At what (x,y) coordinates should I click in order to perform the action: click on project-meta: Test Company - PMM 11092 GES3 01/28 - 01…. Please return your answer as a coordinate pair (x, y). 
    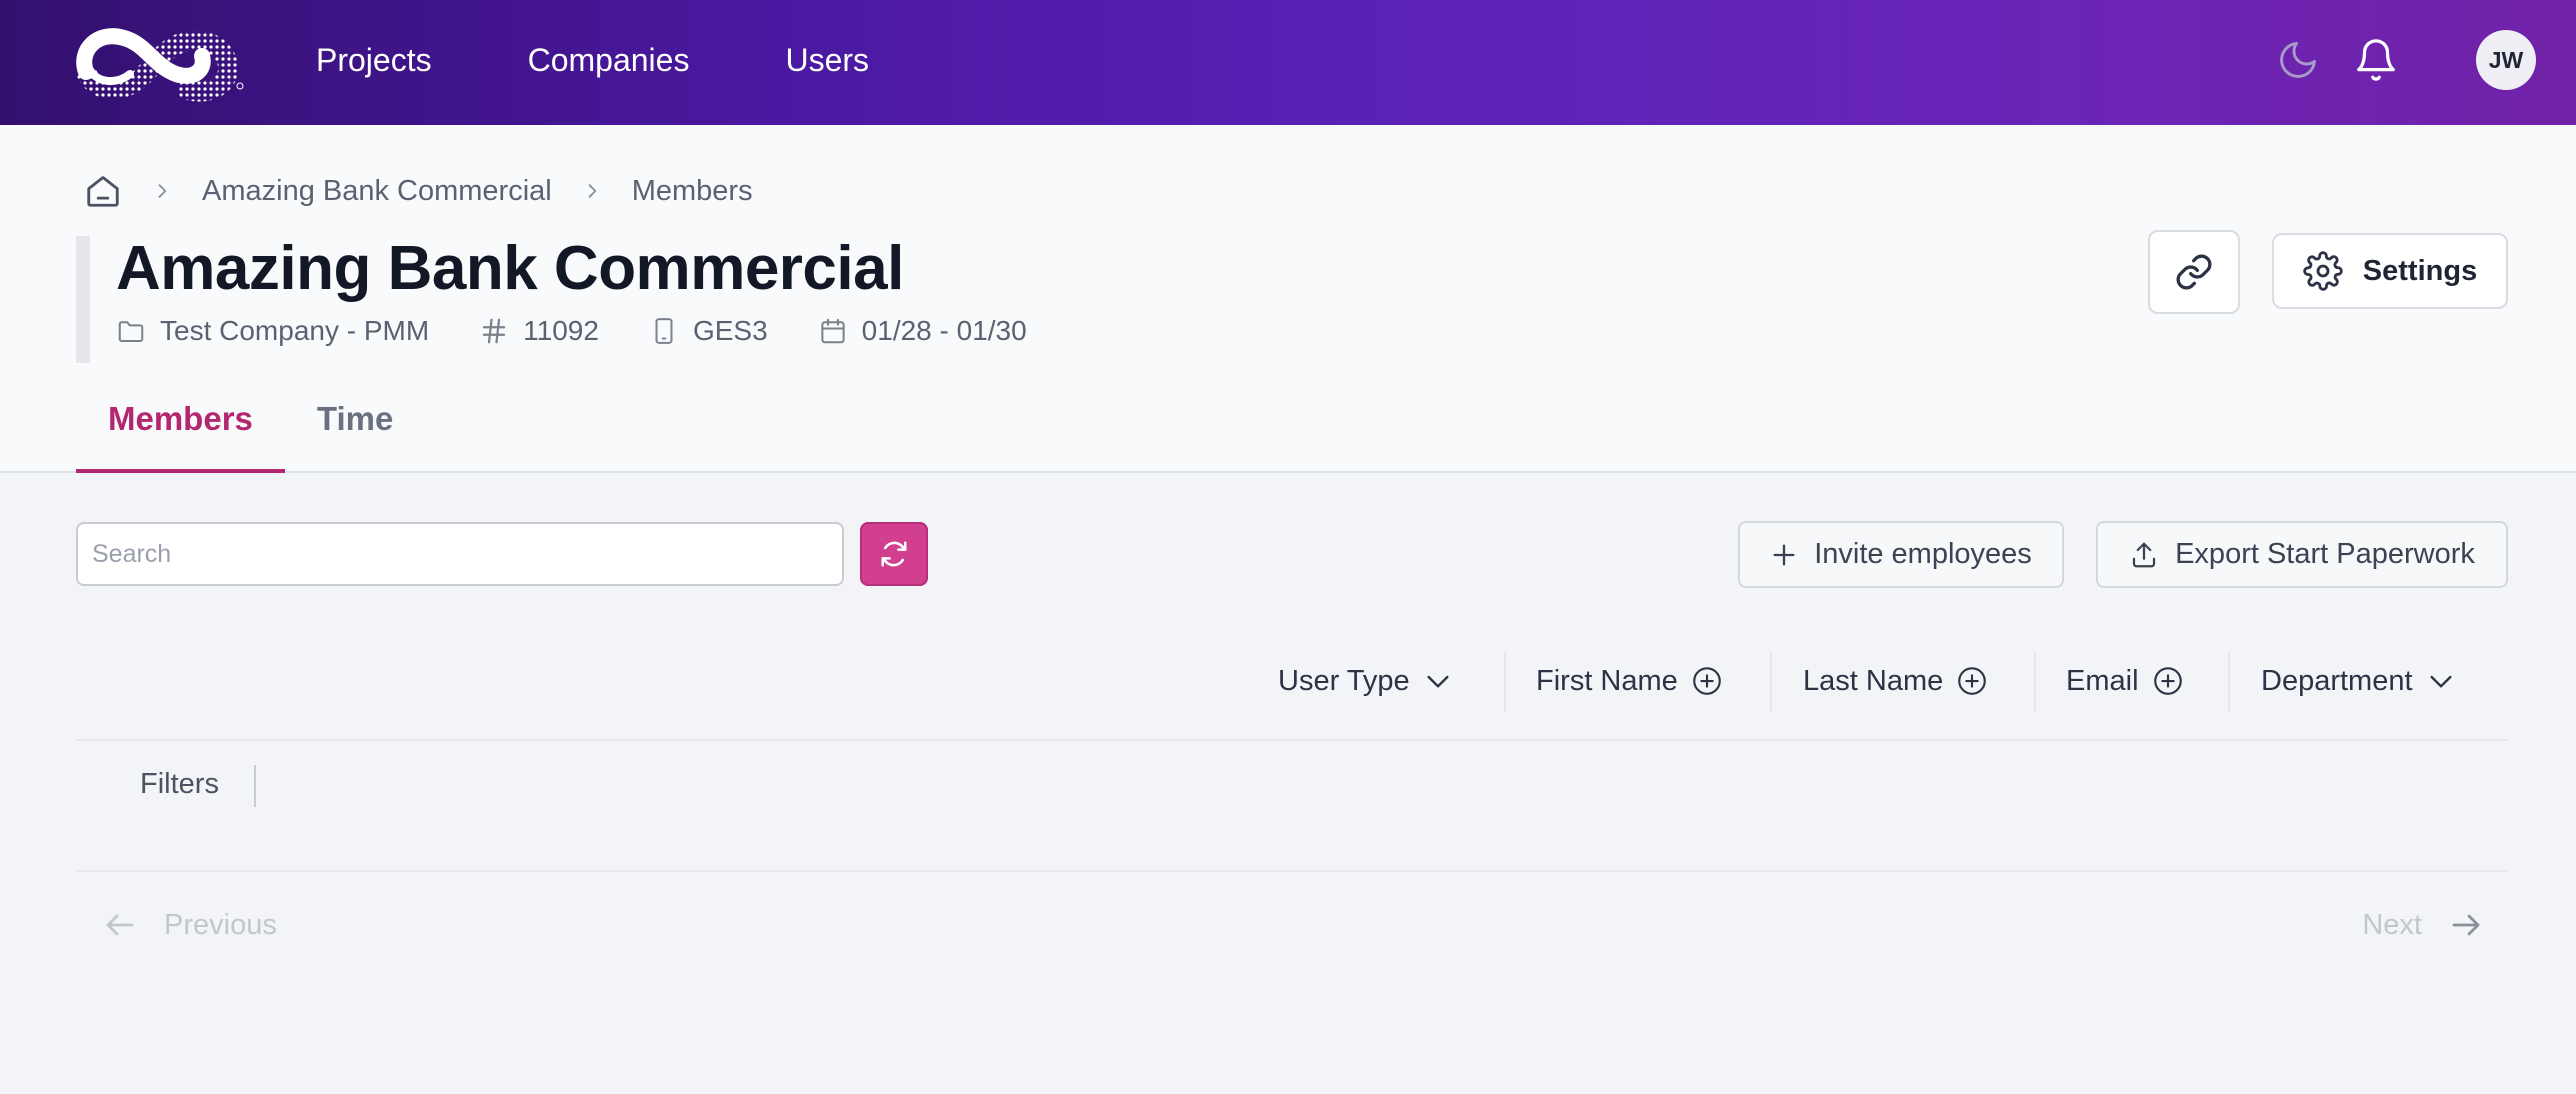
    Looking at the image, I should click on (596, 331).